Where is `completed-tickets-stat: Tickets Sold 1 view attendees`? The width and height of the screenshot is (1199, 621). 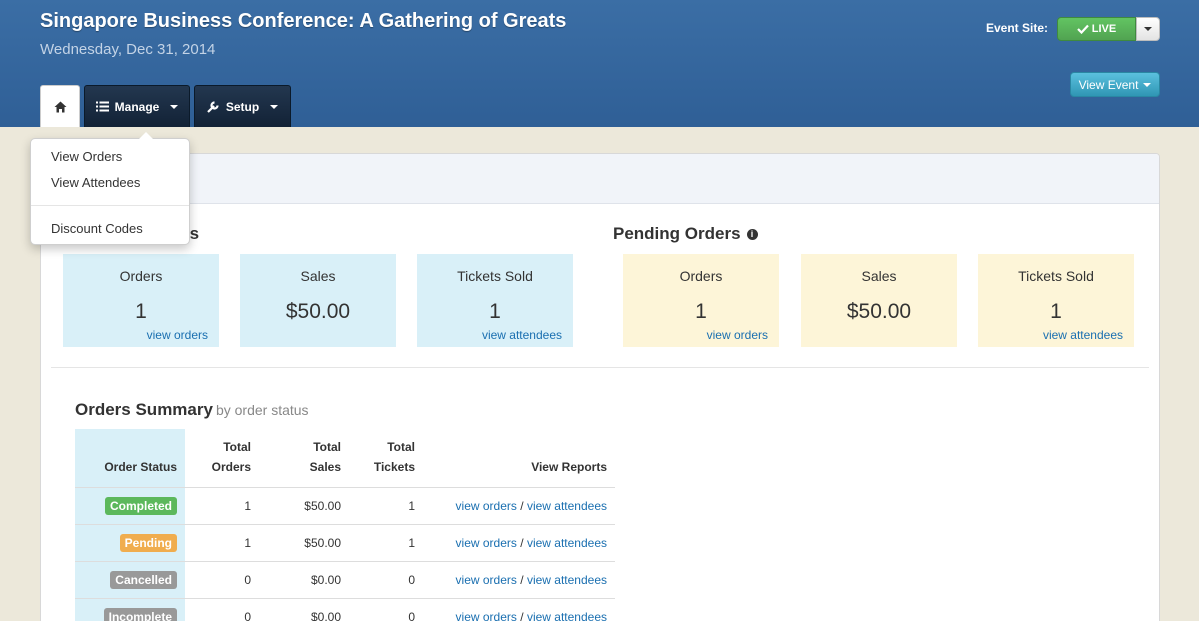 completed-tickets-stat: Tickets Sold 1 view attendees is located at coordinates (495, 300).